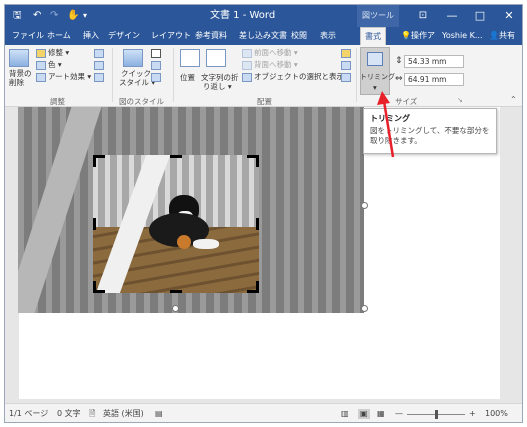 The image size is (527, 427). I want to click on annotation-arrow, so click(386, 124).